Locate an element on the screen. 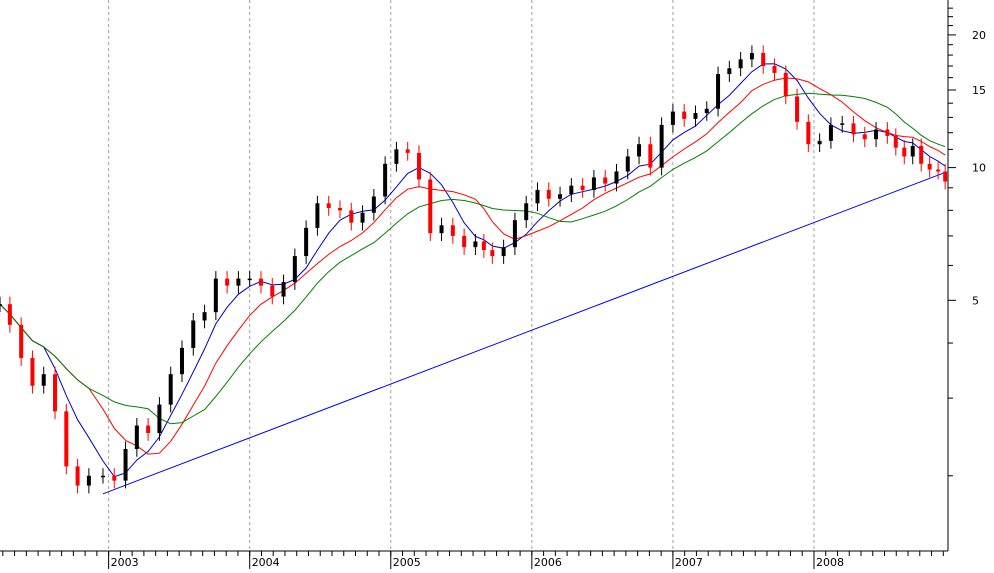 The image size is (994, 573). x-tick-label: 2005 is located at coordinates (407, 562).